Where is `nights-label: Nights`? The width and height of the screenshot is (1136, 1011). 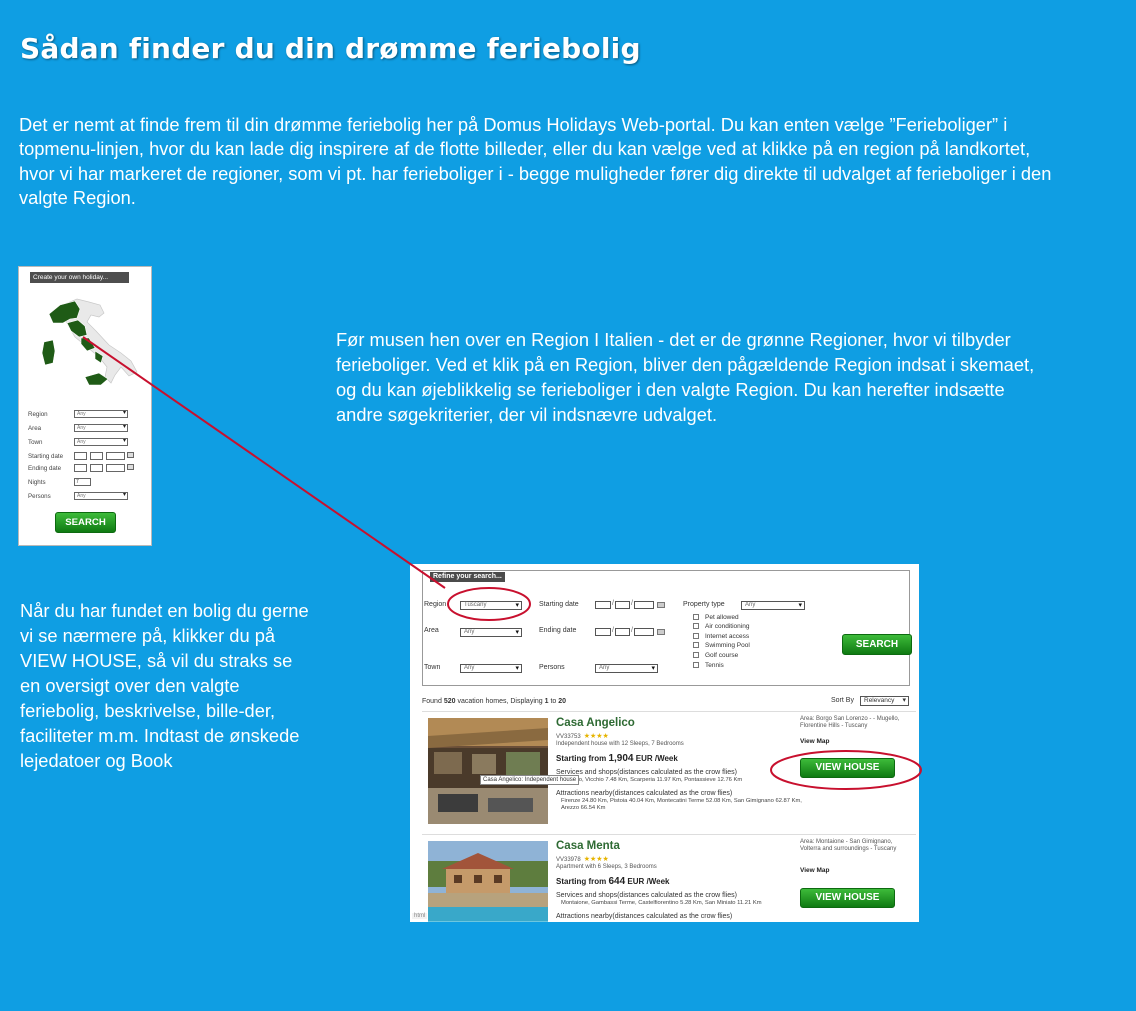
nights-label: Nights is located at coordinates (37, 482).